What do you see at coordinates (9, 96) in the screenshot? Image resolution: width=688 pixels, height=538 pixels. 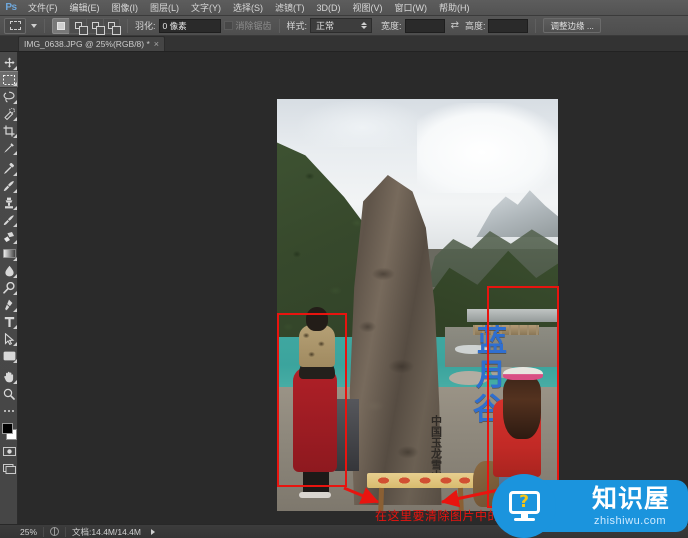 I see `lasso-tool` at bounding box center [9, 96].